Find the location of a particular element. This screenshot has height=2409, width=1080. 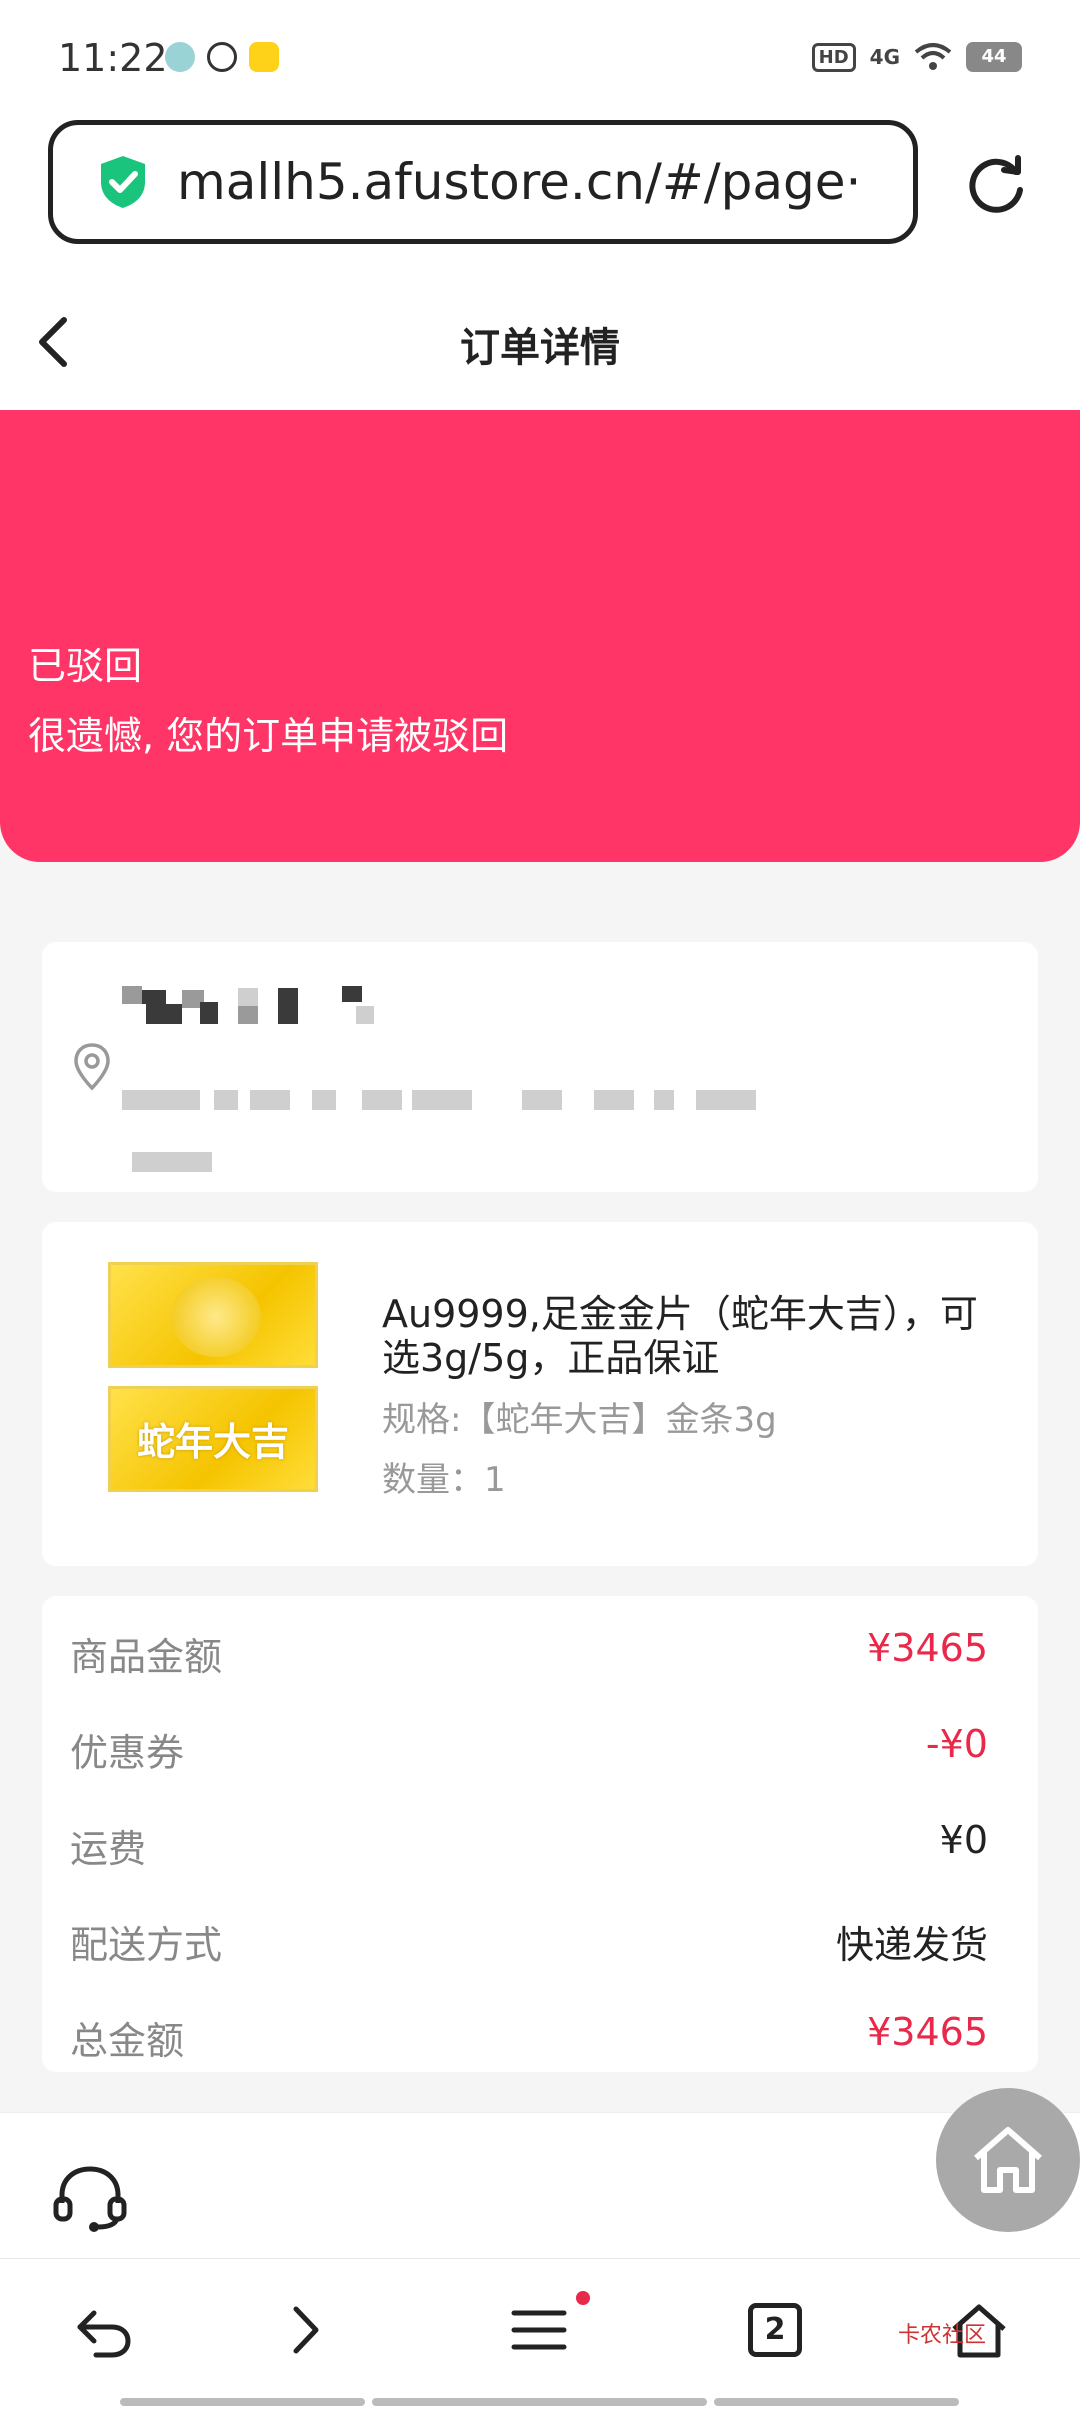

page-title: 订单详情 is located at coordinates (540, 348).